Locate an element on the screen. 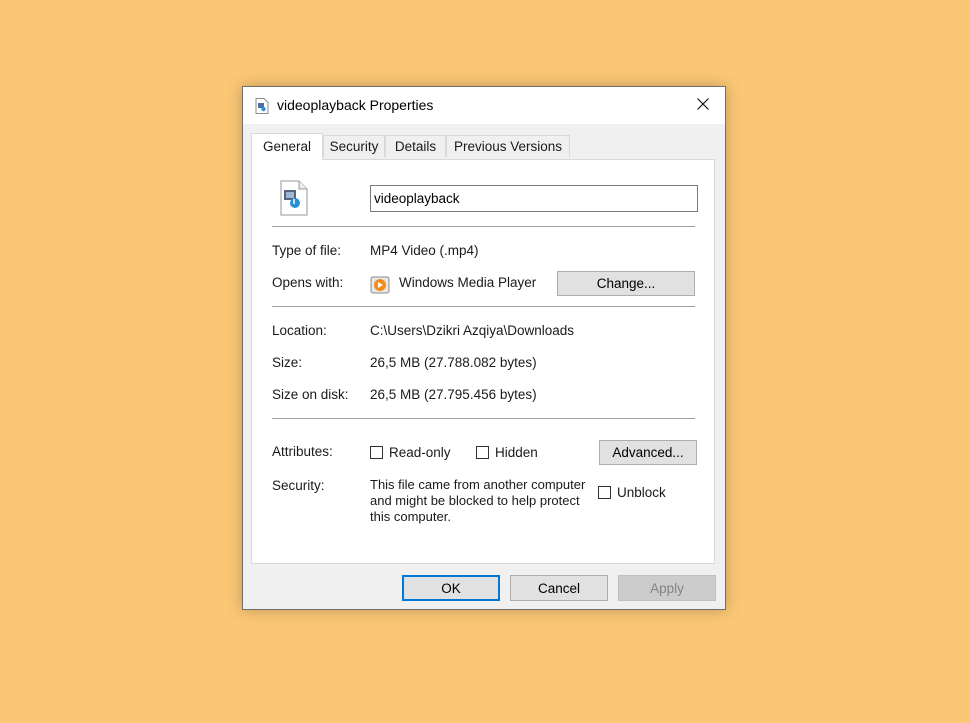 Image resolution: width=970 pixels, height=723 pixels. tab-previous-versions: Previous Versions is located at coordinates (508, 146).